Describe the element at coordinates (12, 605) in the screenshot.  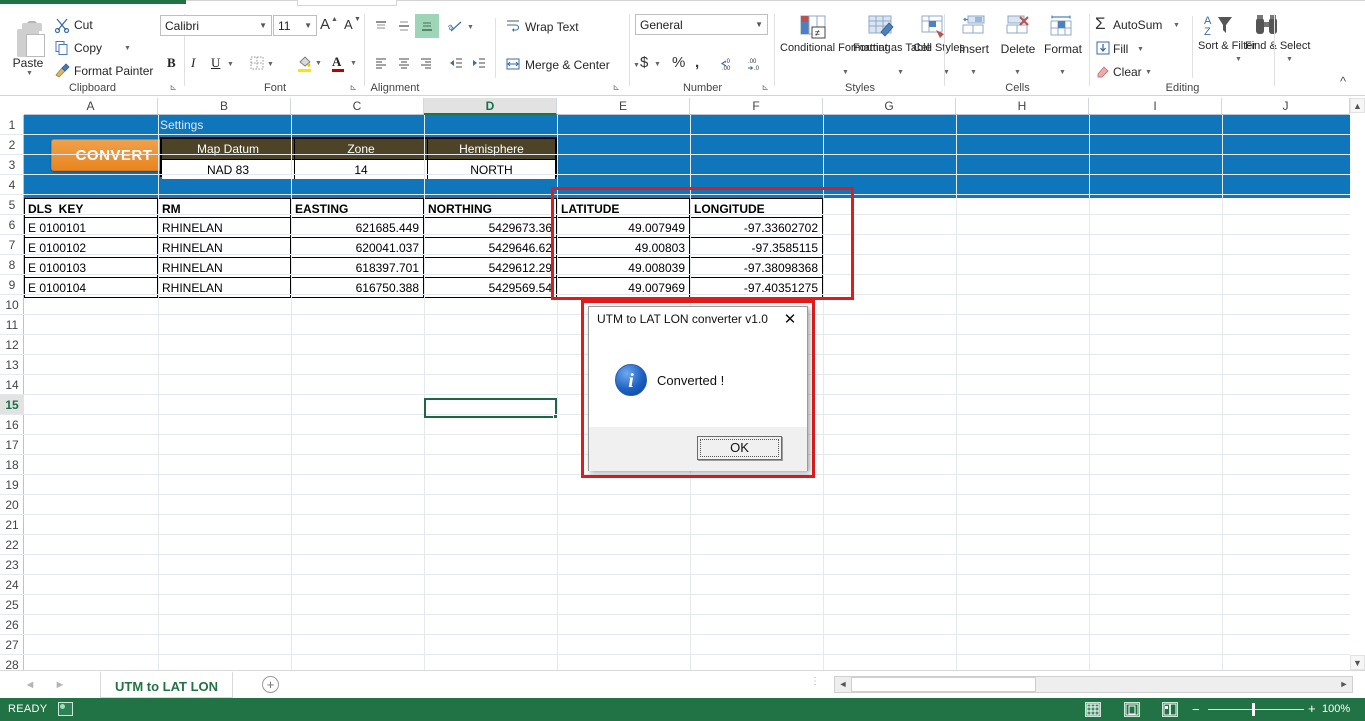
I see `row-header-25: 25` at that location.